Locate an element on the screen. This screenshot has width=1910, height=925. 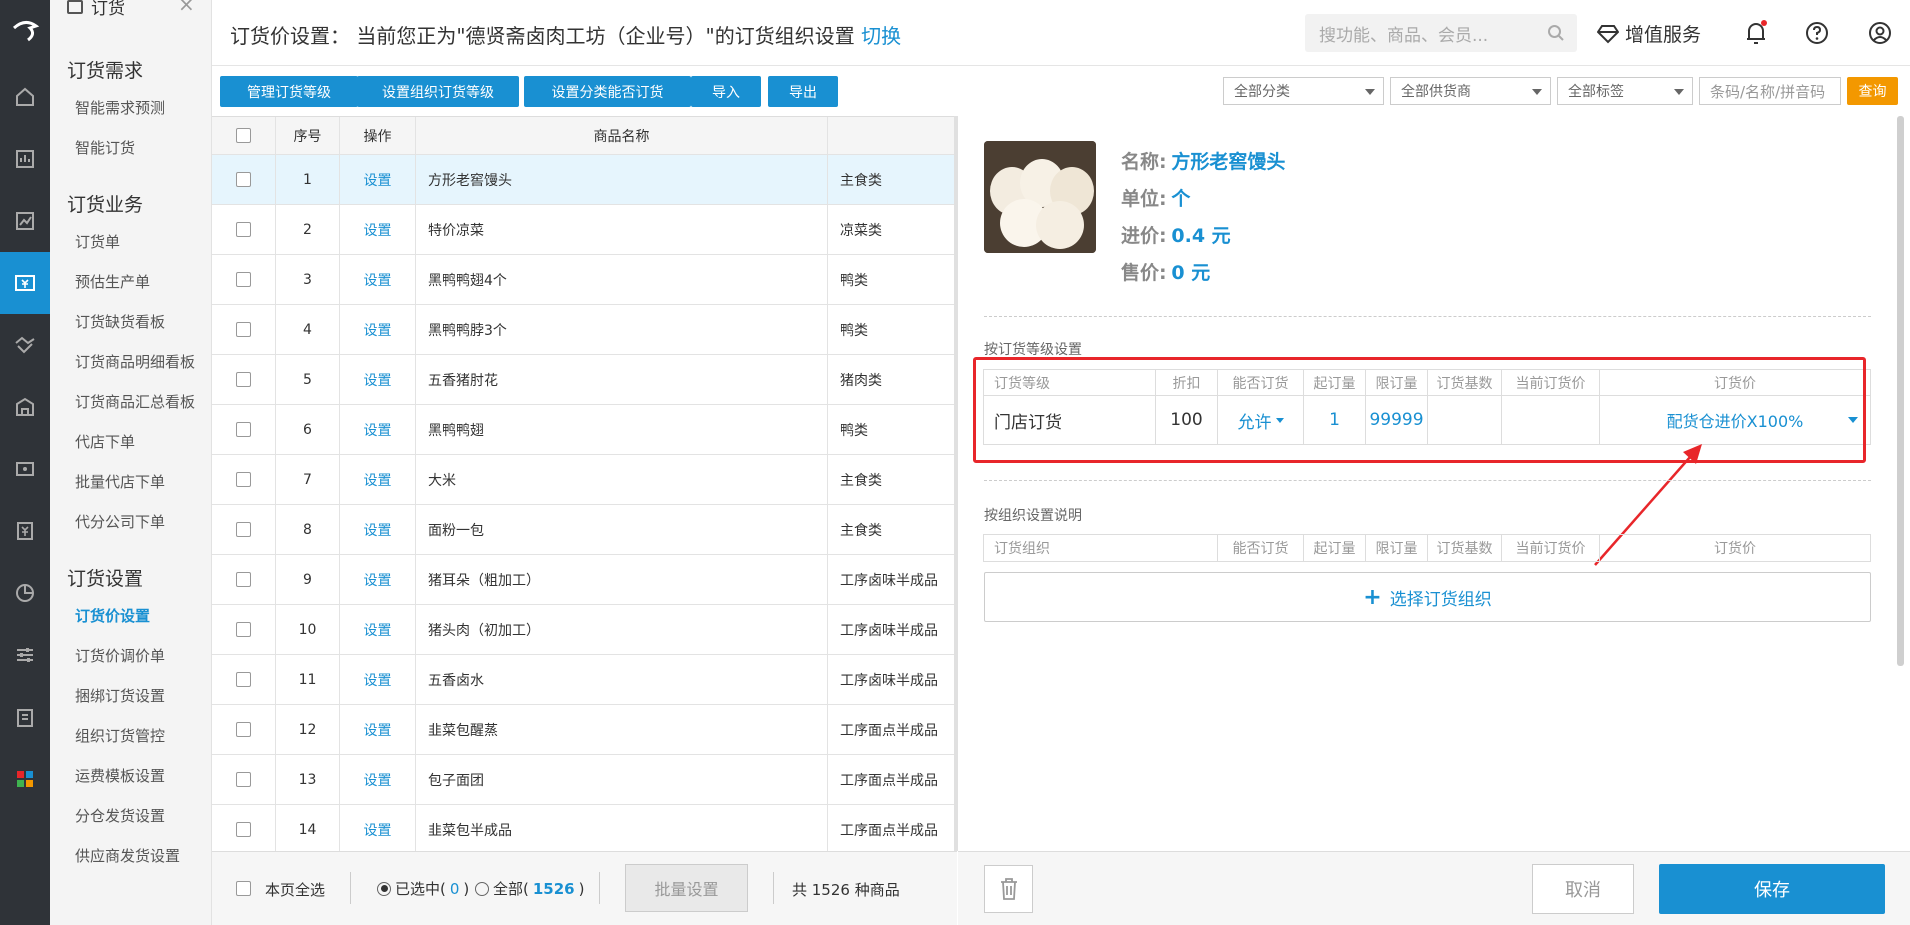
select-all-checkbox is located at coordinates (243, 135).